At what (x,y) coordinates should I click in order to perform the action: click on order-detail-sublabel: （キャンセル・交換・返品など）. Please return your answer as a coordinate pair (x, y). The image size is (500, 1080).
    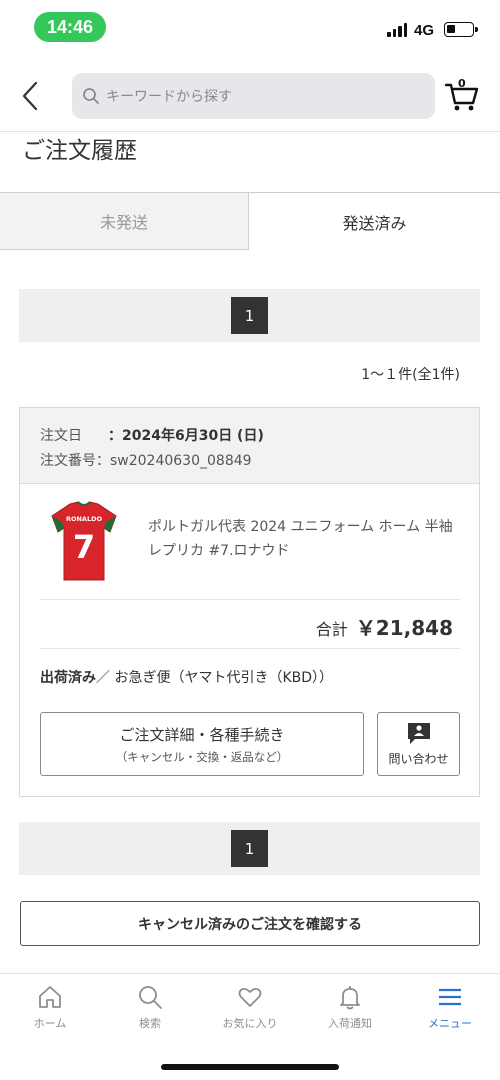
    Looking at the image, I should click on (202, 756).